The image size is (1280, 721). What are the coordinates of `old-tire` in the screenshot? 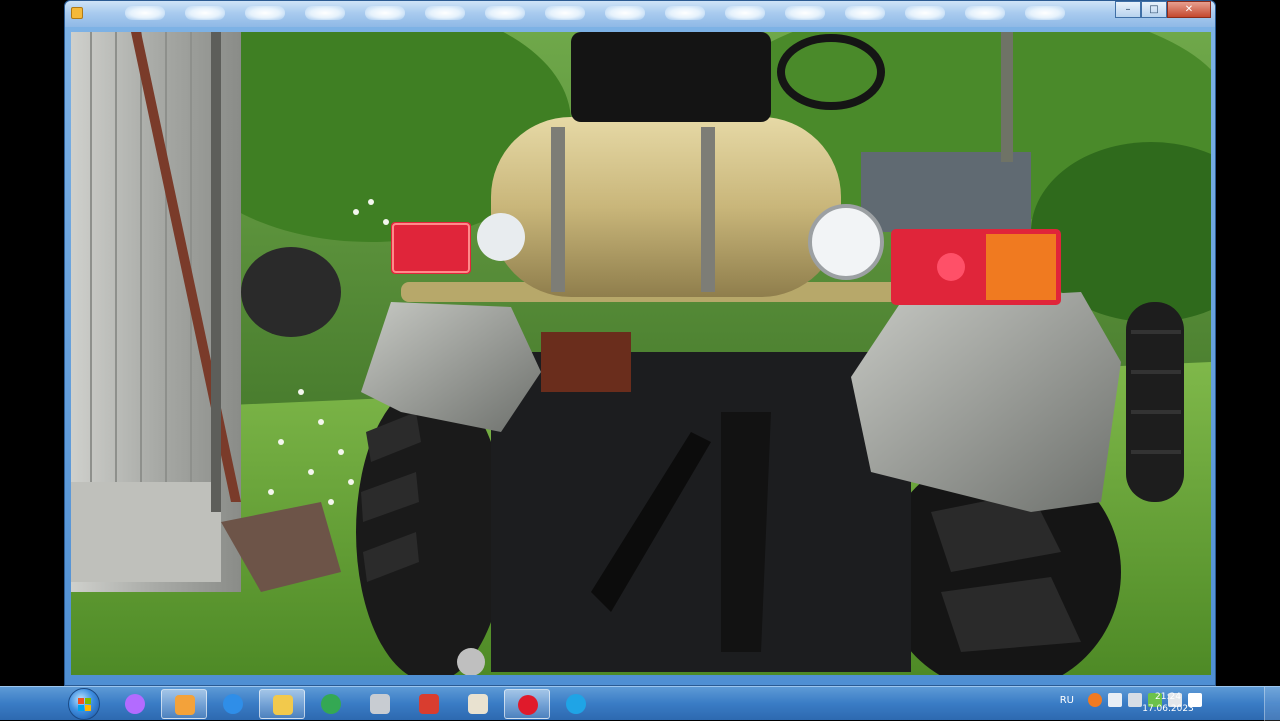 It's located at (291, 292).